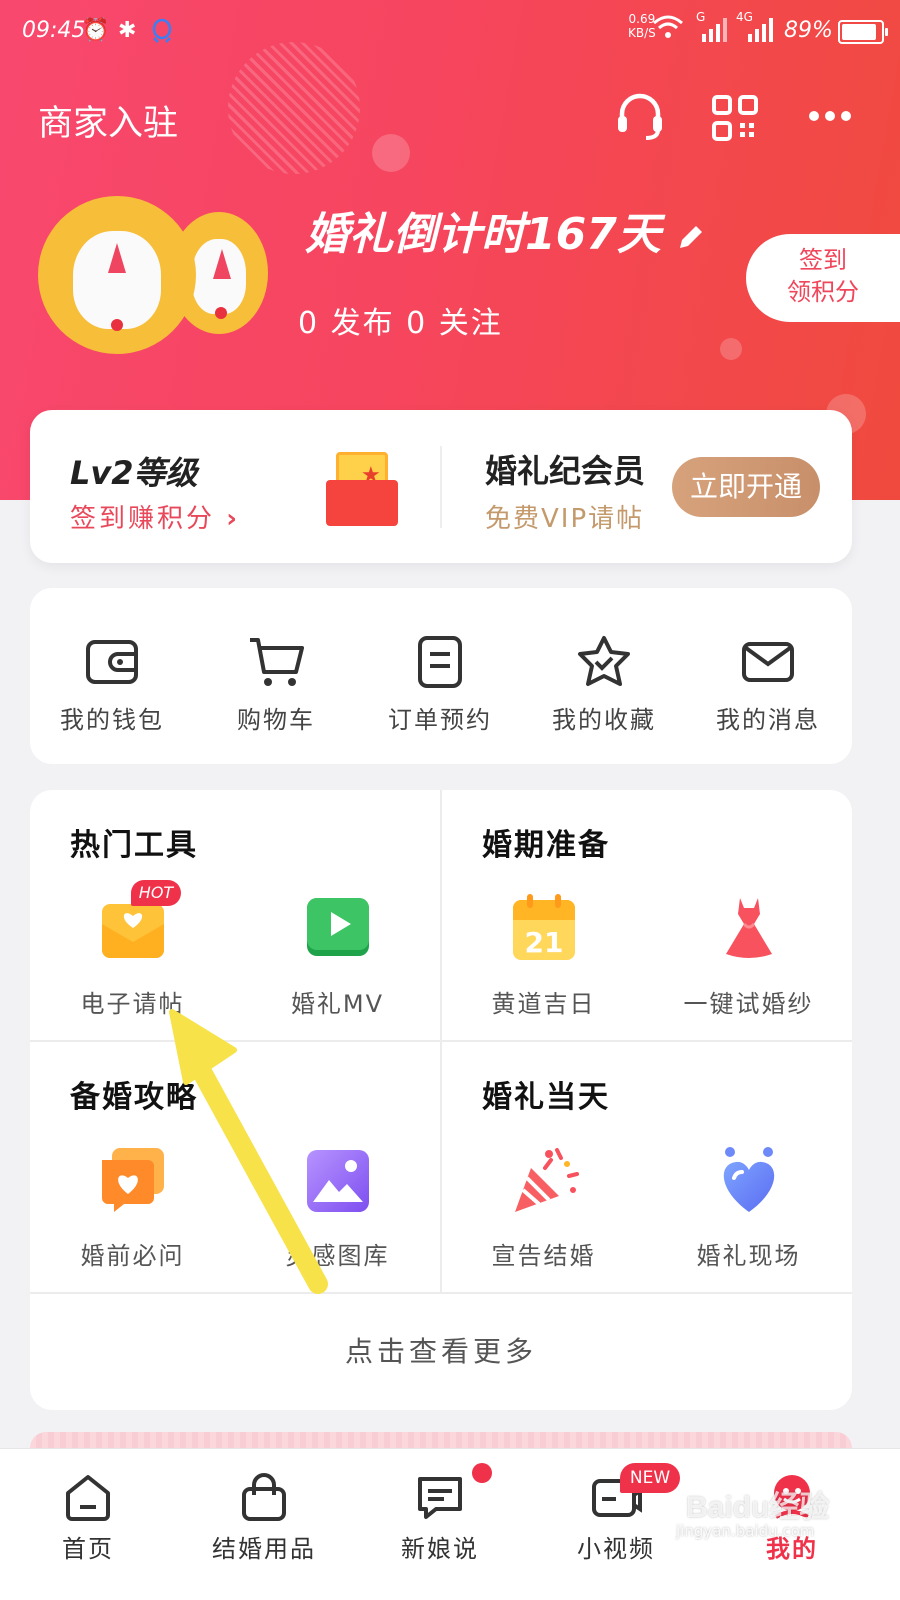 The width and height of the screenshot is (900, 1600). Describe the element at coordinates (112, 662) in the screenshot. I see `wallet-icon` at that location.